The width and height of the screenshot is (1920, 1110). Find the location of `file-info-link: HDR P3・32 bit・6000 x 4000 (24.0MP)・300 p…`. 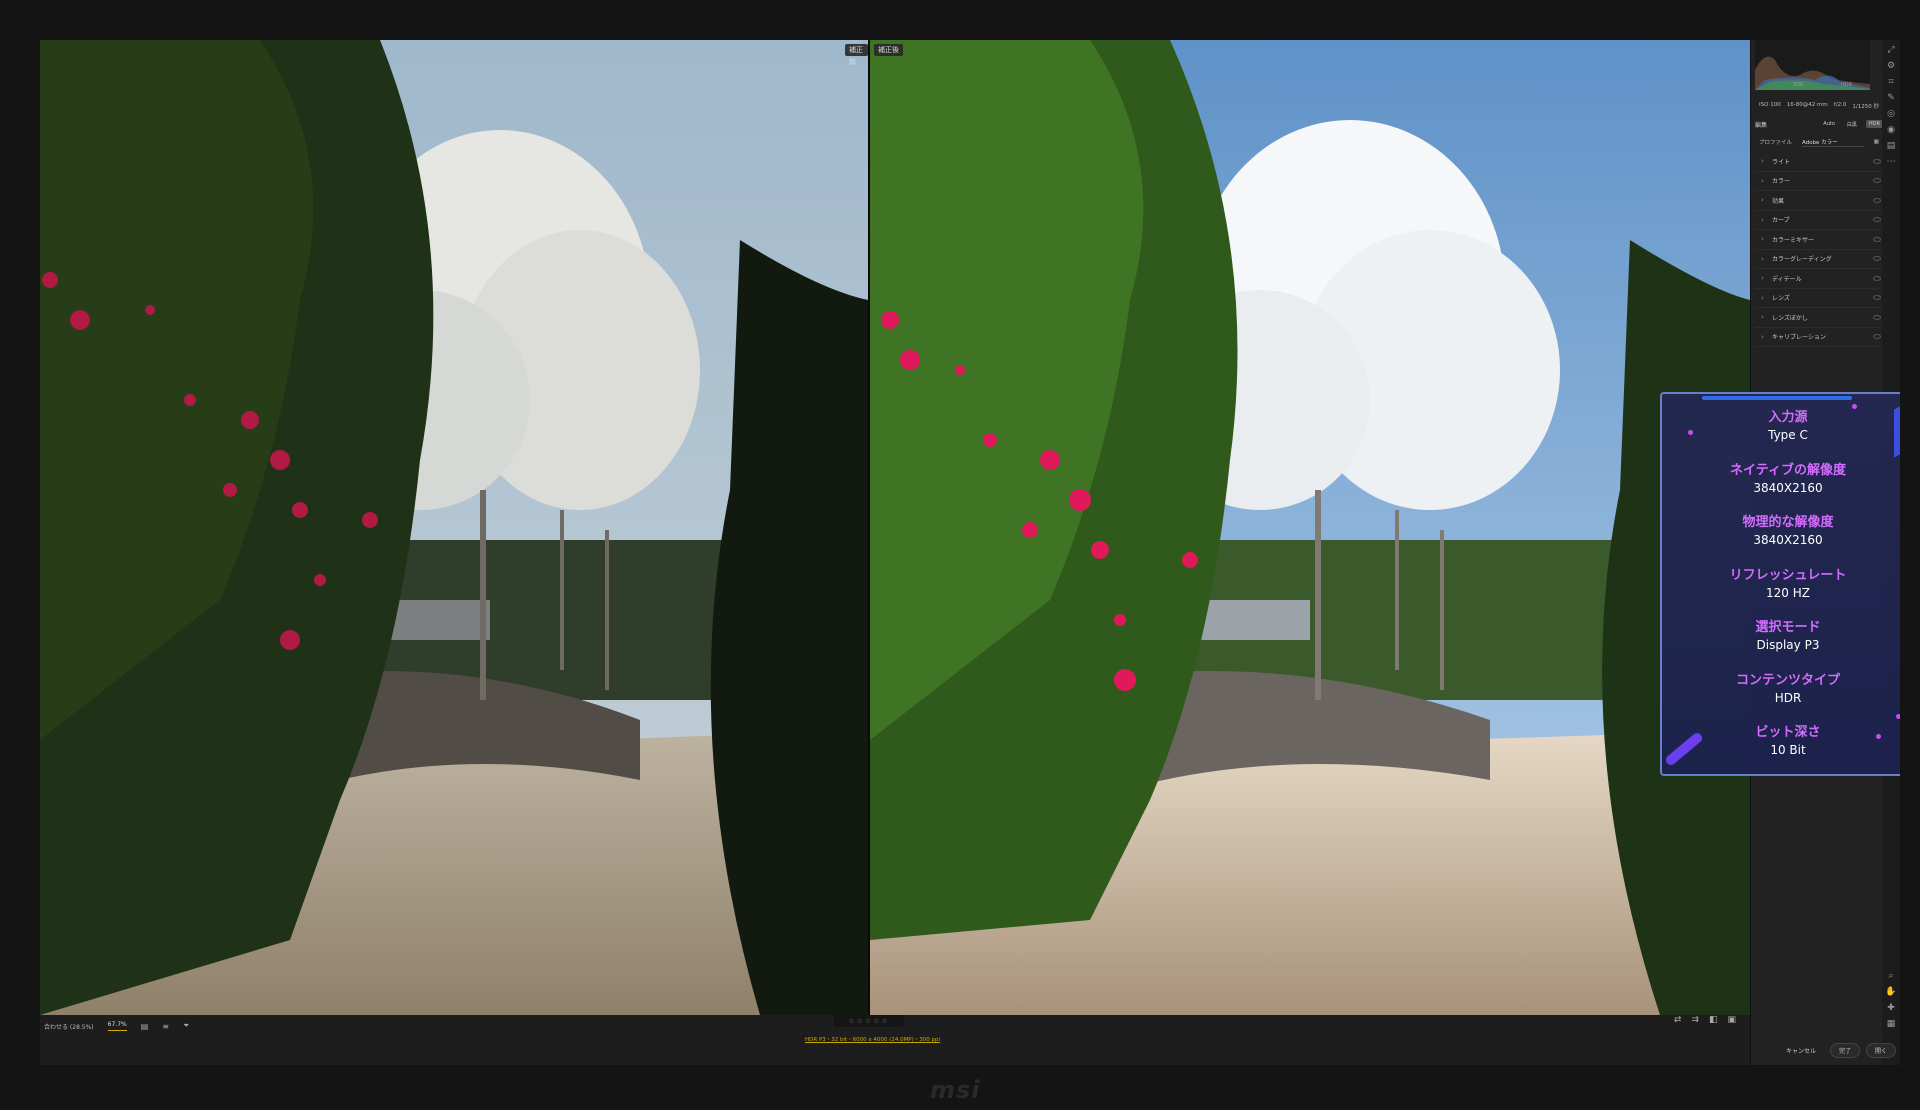

file-info-link: HDR P3・32 bit・6000 x 4000 (24.0MP)・300 p… is located at coordinates (872, 1039).